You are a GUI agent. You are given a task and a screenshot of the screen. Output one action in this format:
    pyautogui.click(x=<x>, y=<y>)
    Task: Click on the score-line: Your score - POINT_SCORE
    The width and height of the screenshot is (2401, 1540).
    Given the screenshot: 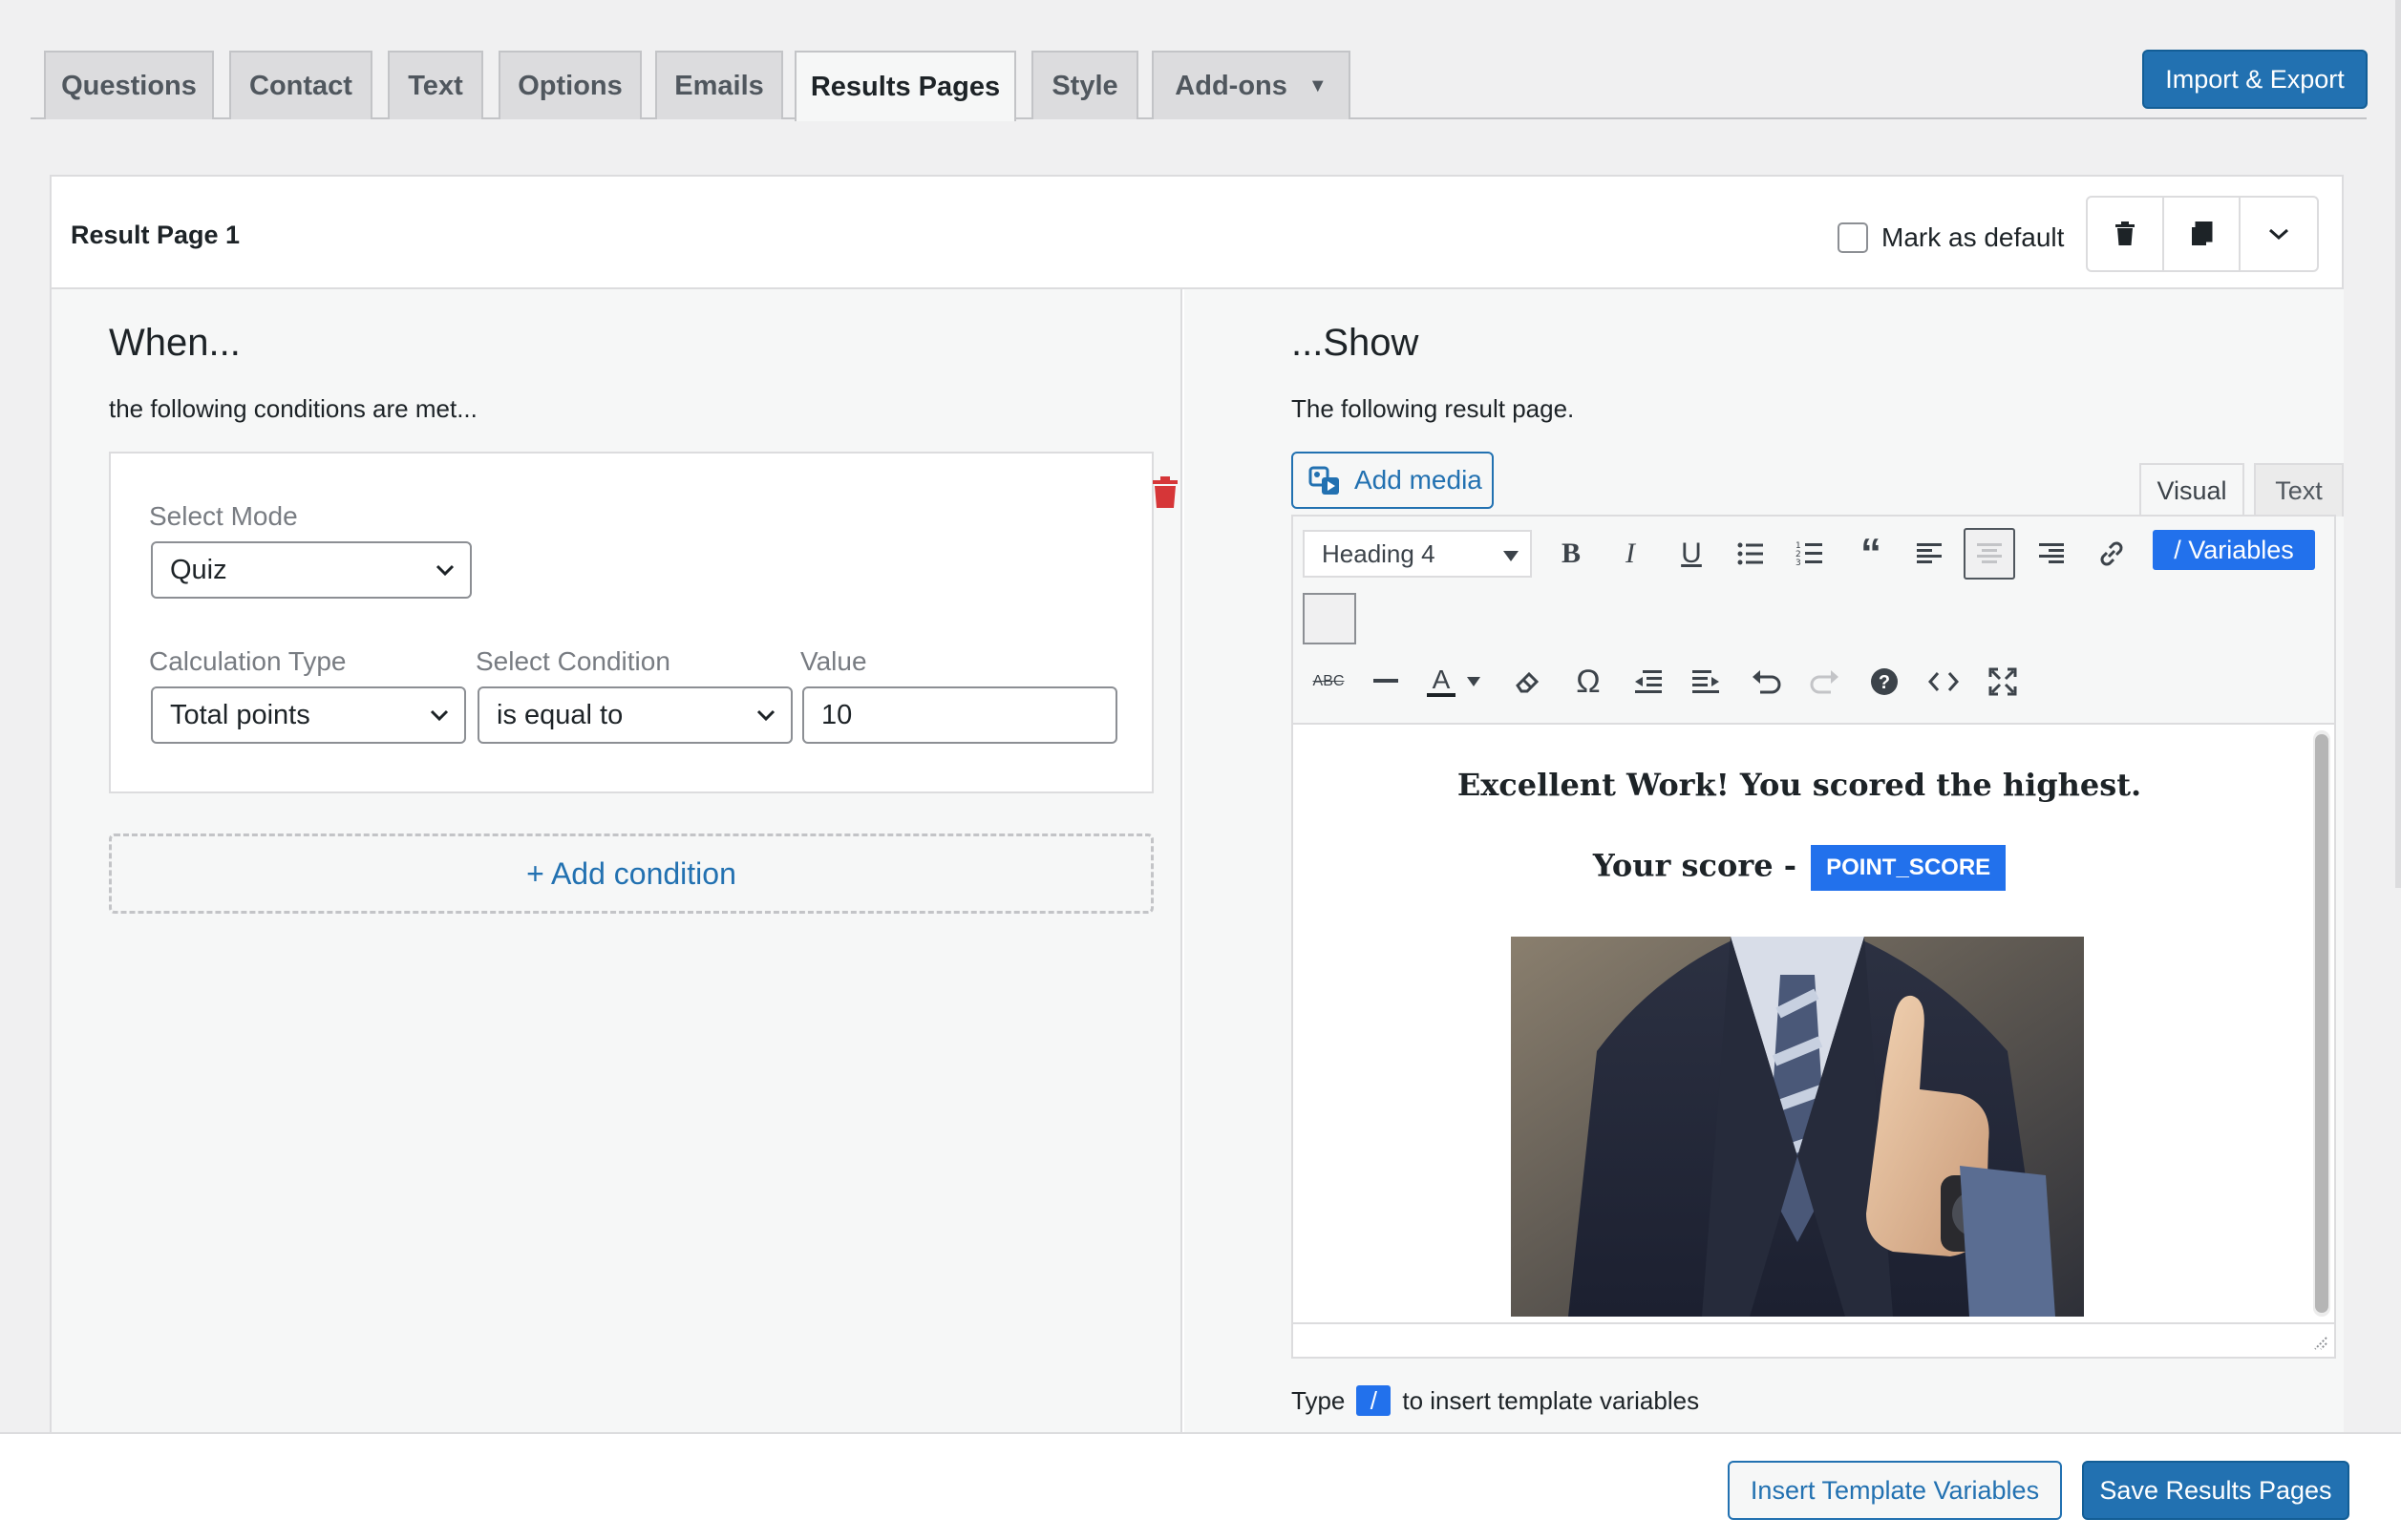 What is the action you would take?
    pyautogui.click(x=1799, y=868)
    